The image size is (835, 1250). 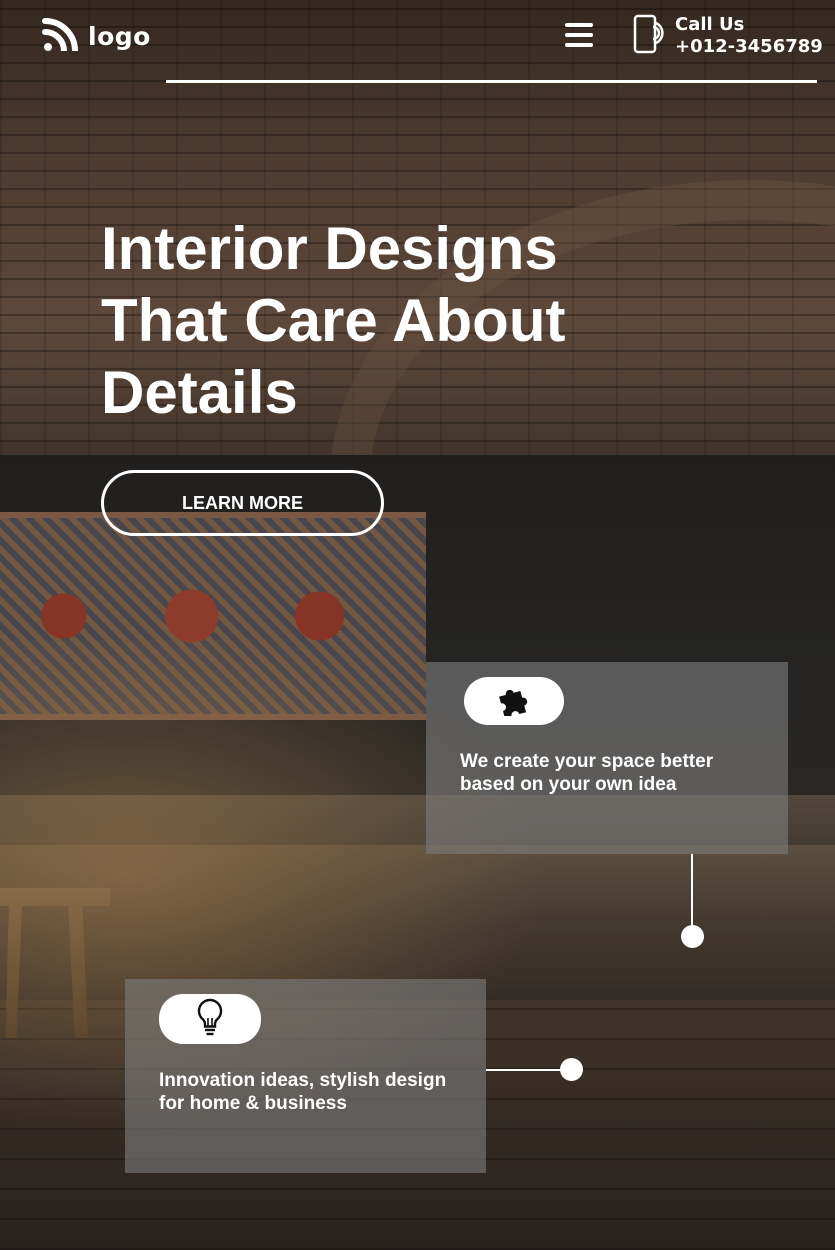 I want to click on call-us-link: Call Us +012-3456789, so click(x=728, y=36).